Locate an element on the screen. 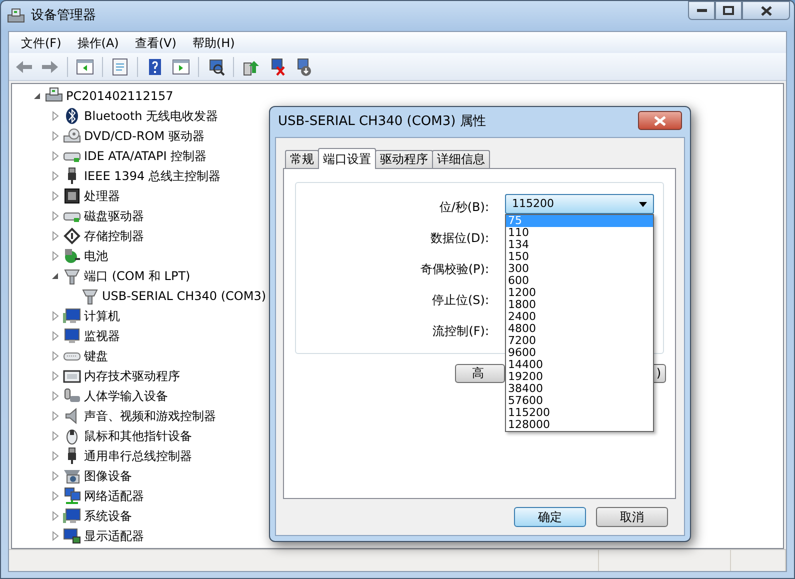 This screenshot has width=795, height=579. dropdown-option: 300 is located at coordinates (579, 269).